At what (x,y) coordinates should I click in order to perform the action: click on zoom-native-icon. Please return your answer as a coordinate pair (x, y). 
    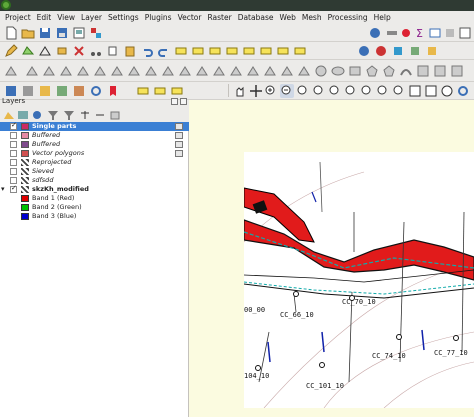
    Looking at the image, I should click on (367, 91).